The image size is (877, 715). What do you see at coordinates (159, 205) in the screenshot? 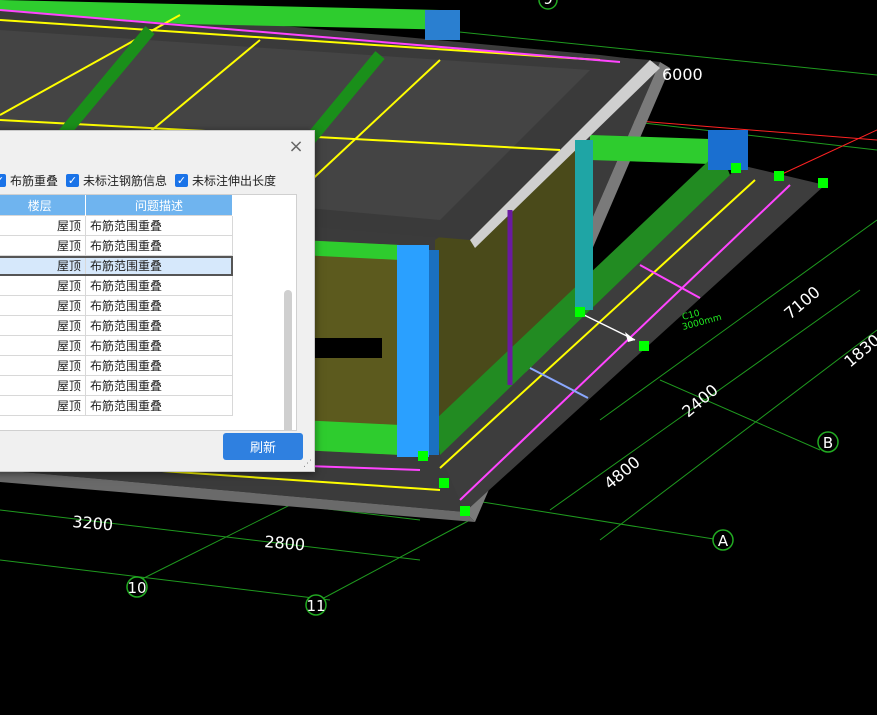
I see `column-header-issue: 问题描述` at bounding box center [159, 205].